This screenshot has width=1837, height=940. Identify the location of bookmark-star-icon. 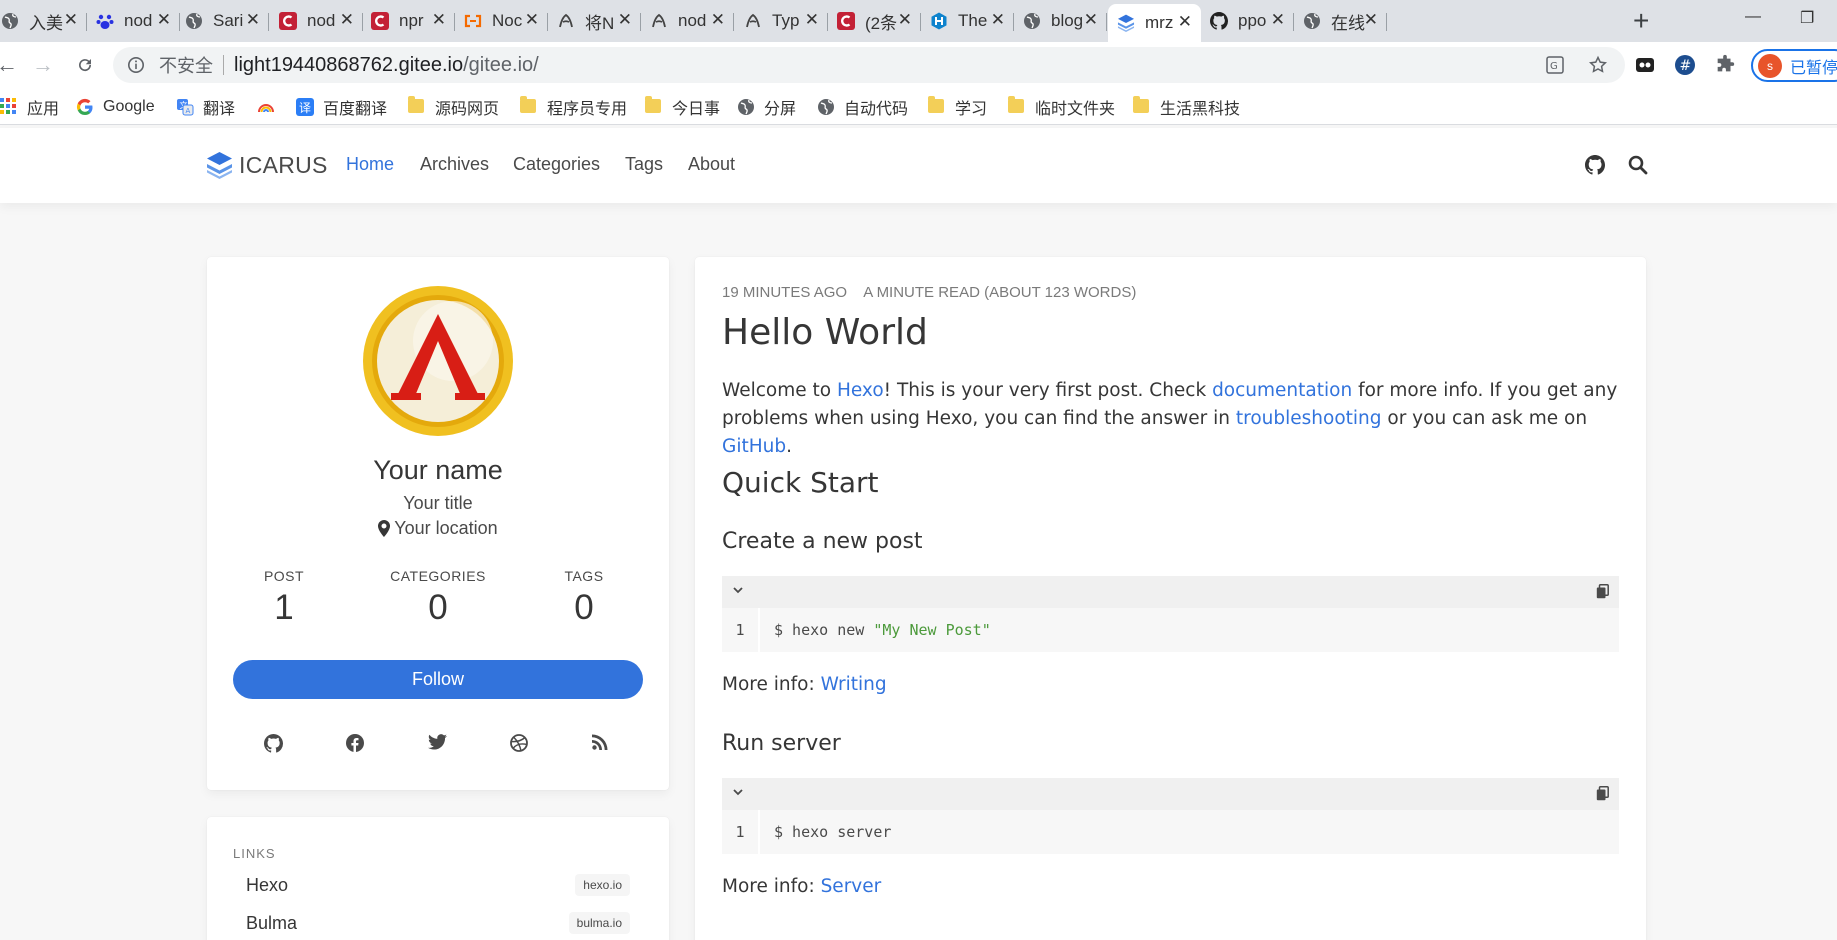
(1598, 65).